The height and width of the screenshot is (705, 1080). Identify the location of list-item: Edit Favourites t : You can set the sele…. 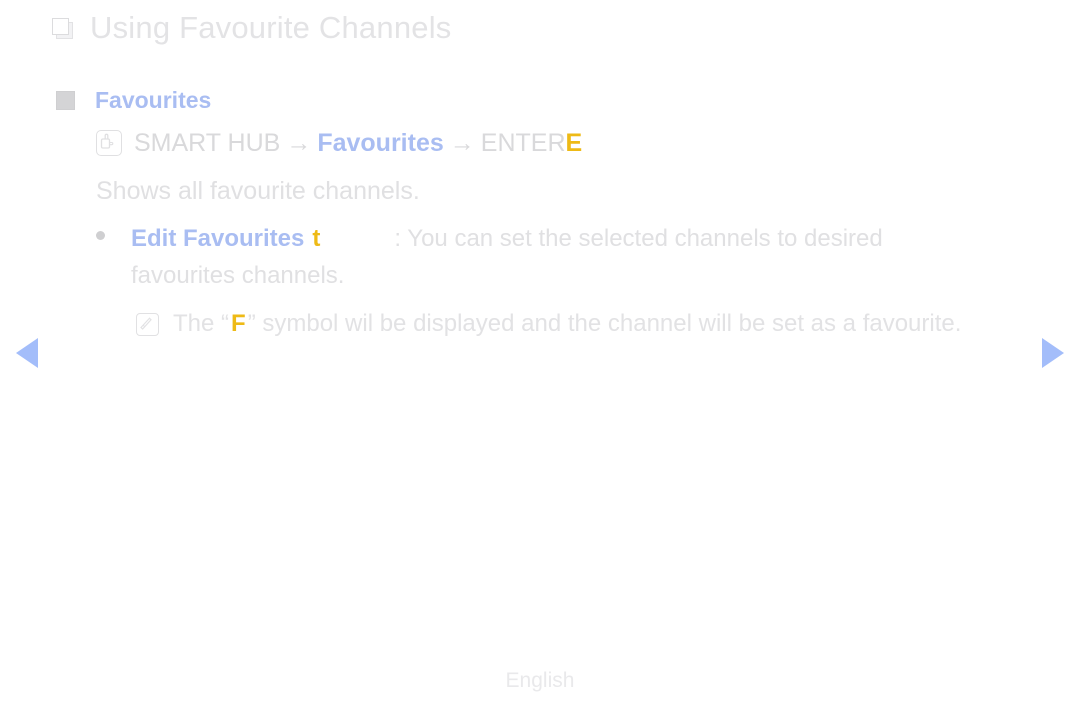
(571, 257).